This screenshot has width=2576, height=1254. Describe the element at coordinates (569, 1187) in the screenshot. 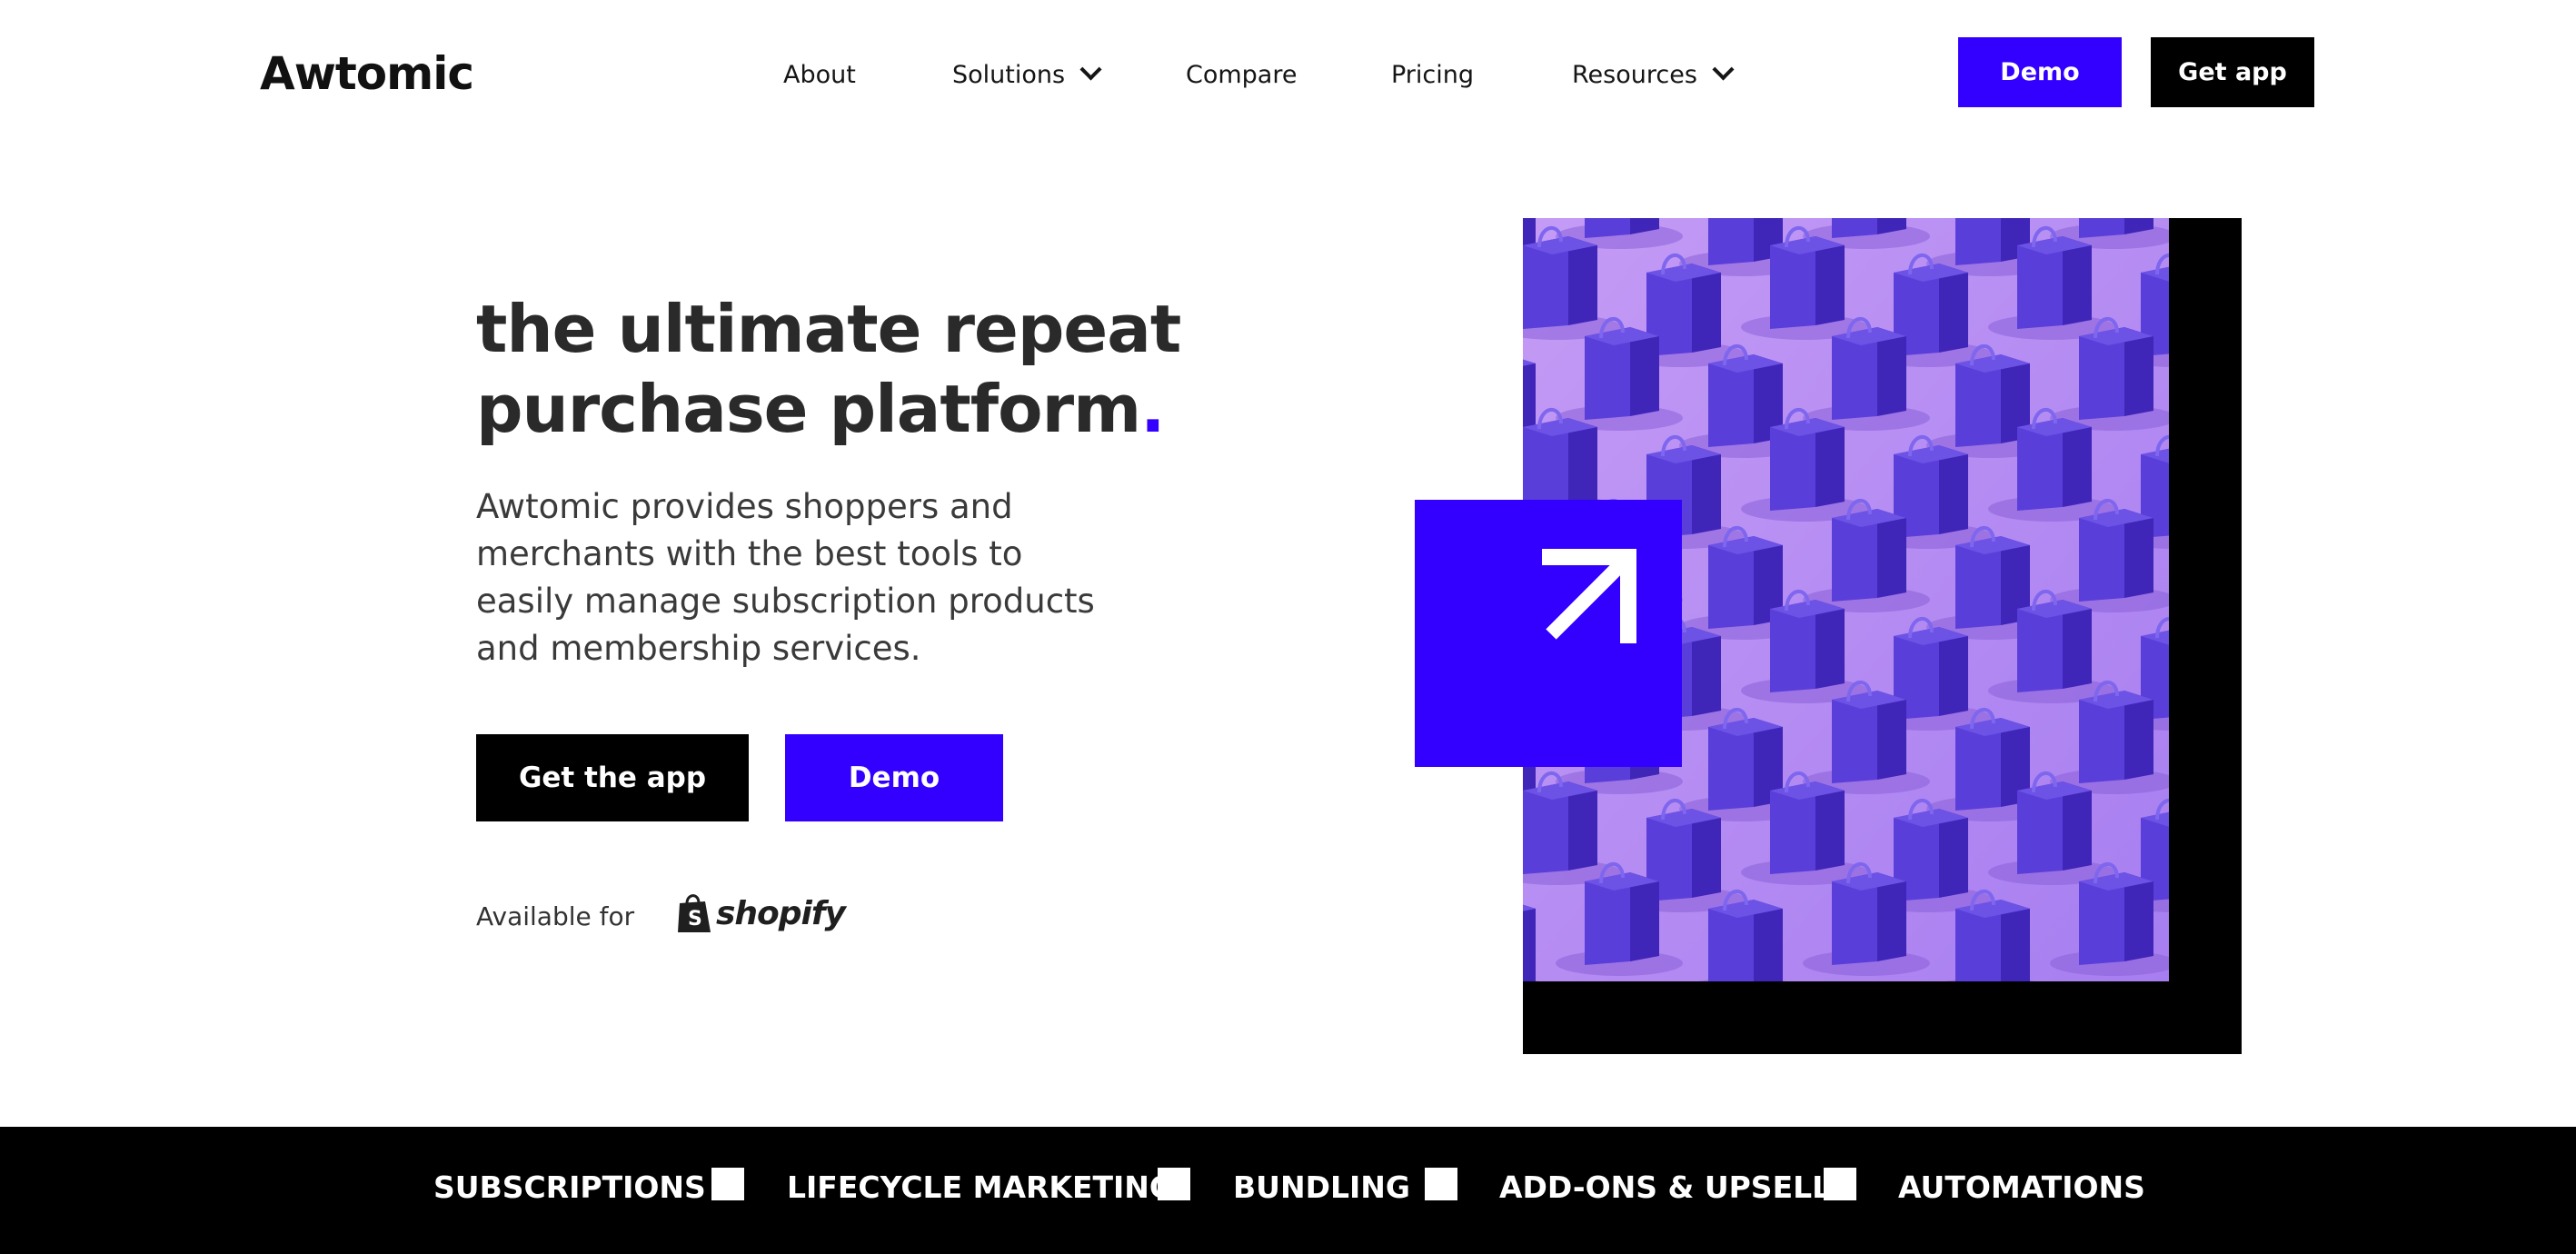

I see `feature-subscriptions: SUBSCRIPTIONS` at that location.